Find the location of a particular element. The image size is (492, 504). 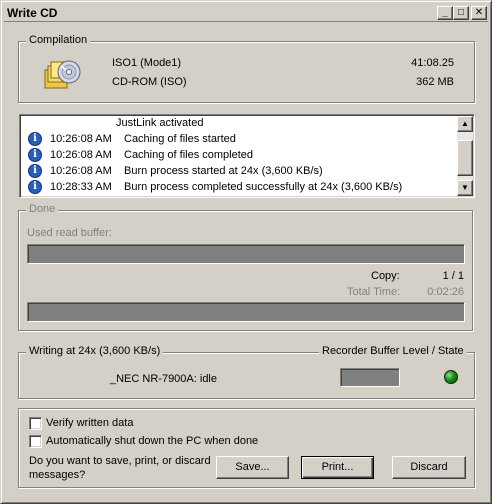

maximize-button: □ is located at coordinates (461, 13).